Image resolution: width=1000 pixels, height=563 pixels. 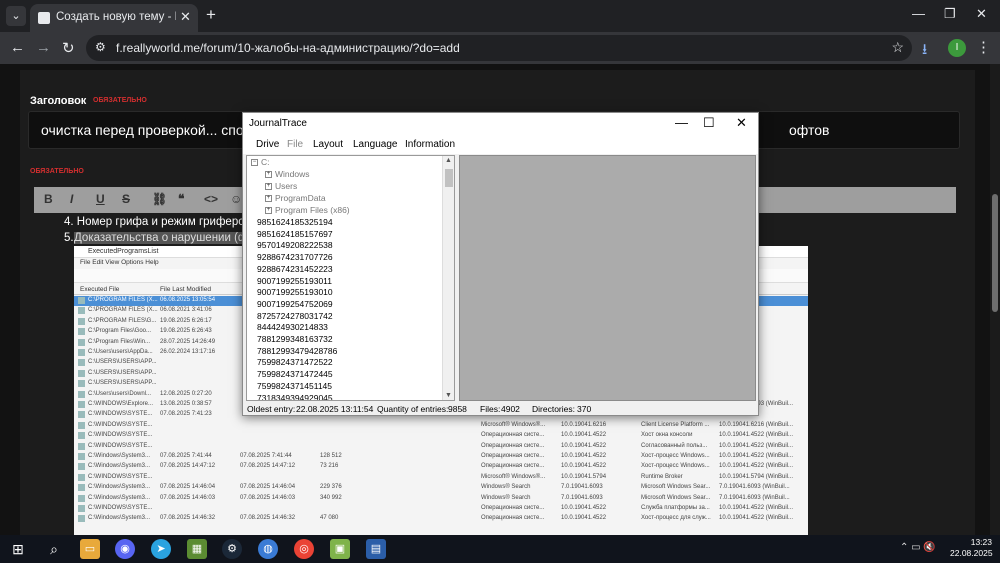 What do you see at coordinates (584, 518) in the screenshot?
I see `embedded-cell: 10.0.19041.4522` at bounding box center [584, 518].